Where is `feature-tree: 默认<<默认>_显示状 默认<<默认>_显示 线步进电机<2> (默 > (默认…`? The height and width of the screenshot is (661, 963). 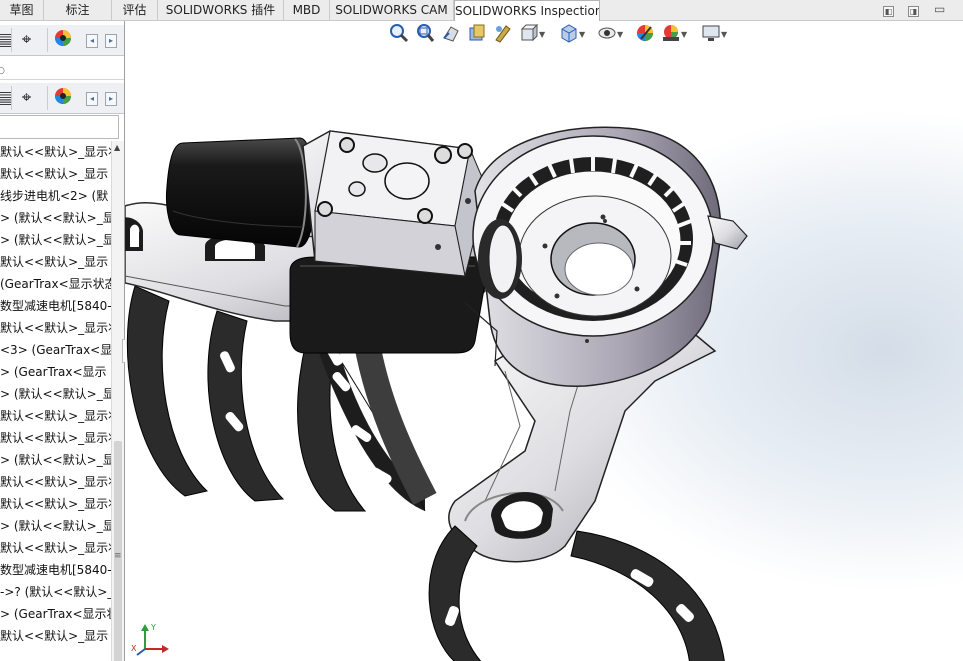 feature-tree: 默认<<默认>_显示状 默认<<默认>_显示 线步进电机<2> (默 > (默认… is located at coordinates (56, 401).